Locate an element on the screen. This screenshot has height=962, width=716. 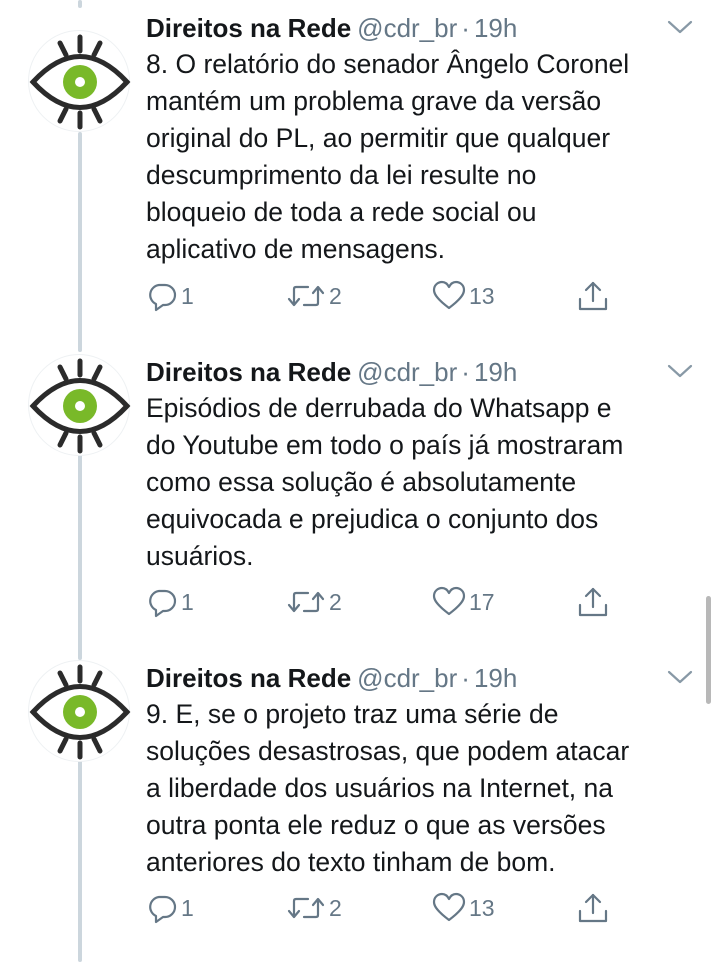
tweet-text-line: 9. E, se o projeto traz uma série de is located at coordinates (352, 714).